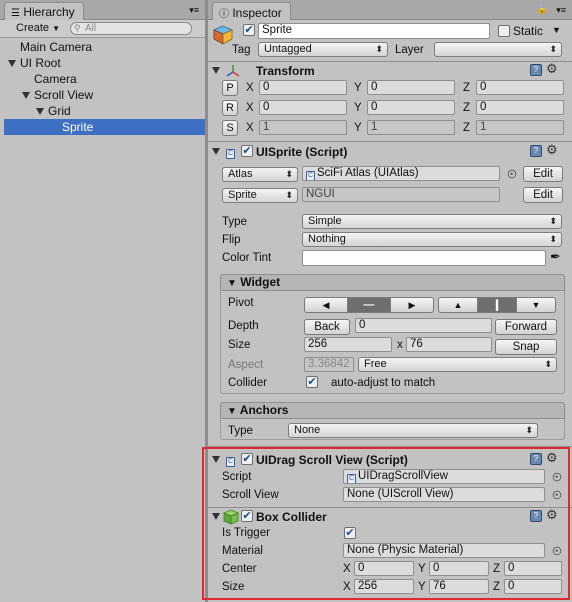  I want to click on x-label: X, so click(250, 88).